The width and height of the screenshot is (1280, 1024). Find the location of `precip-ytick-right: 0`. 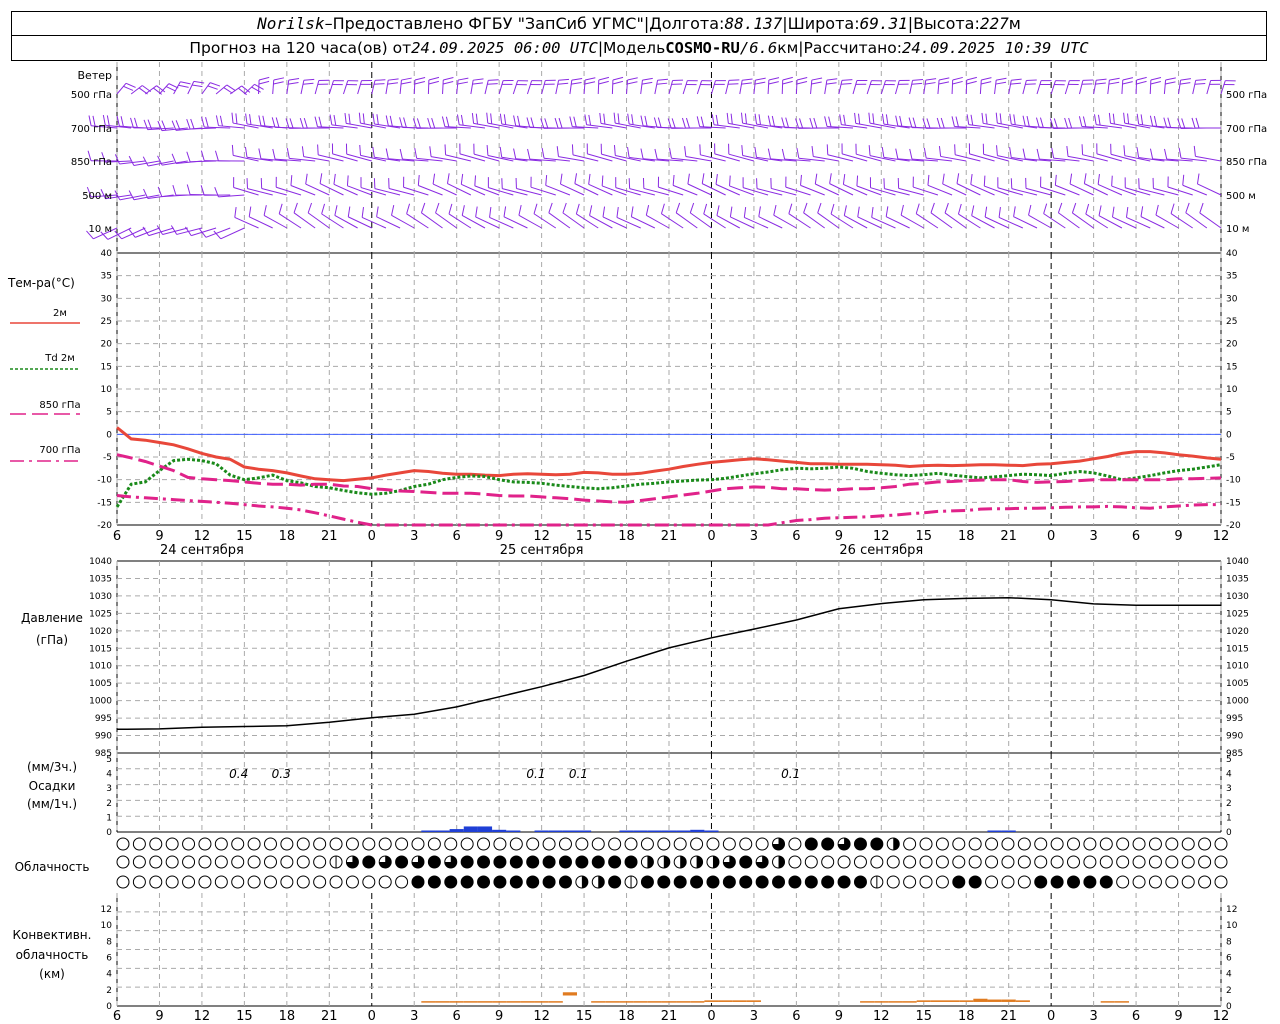

precip-ytick-right: 0 is located at coordinates (1229, 833).